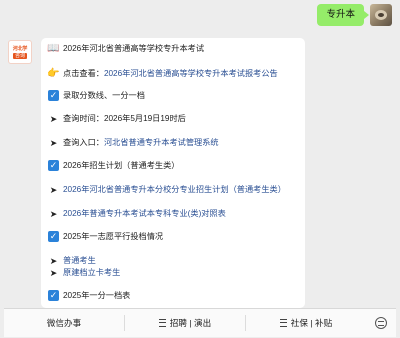  Describe the element at coordinates (53, 48) in the screenshot. I see `open-book-icon: 📖` at that location.